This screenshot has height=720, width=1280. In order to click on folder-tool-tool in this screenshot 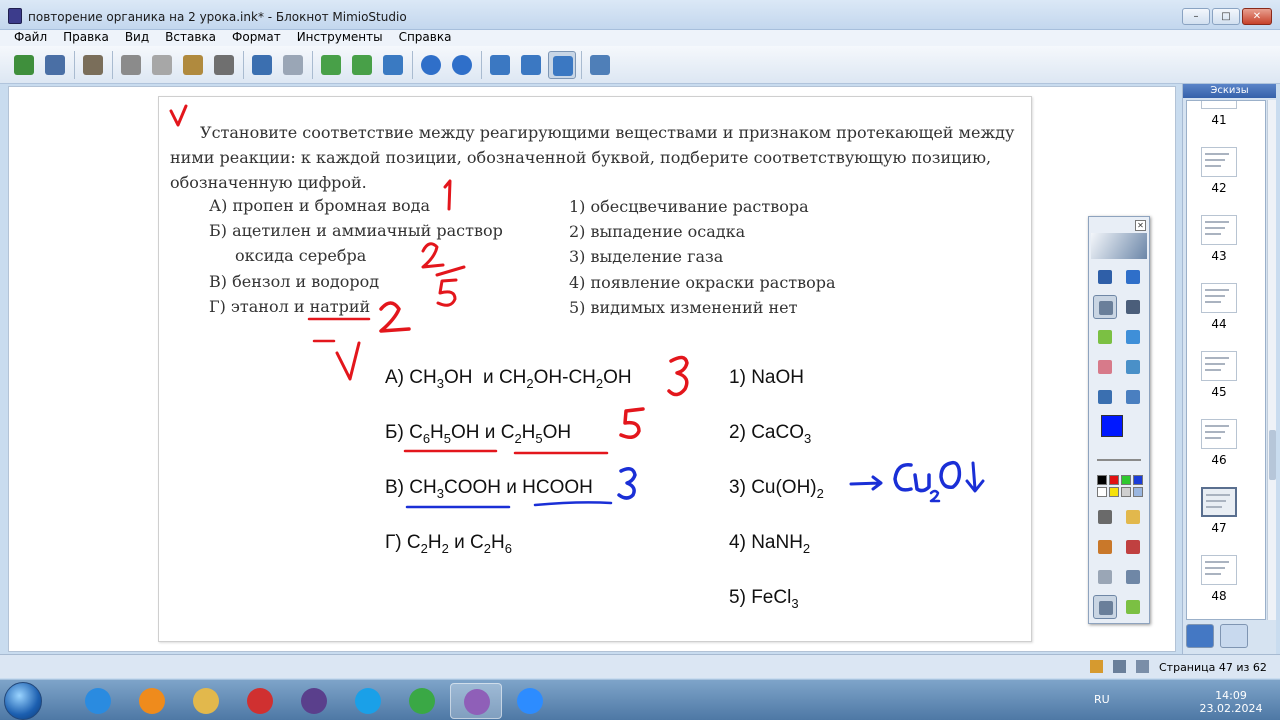, I will do `click(1133, 517)`.